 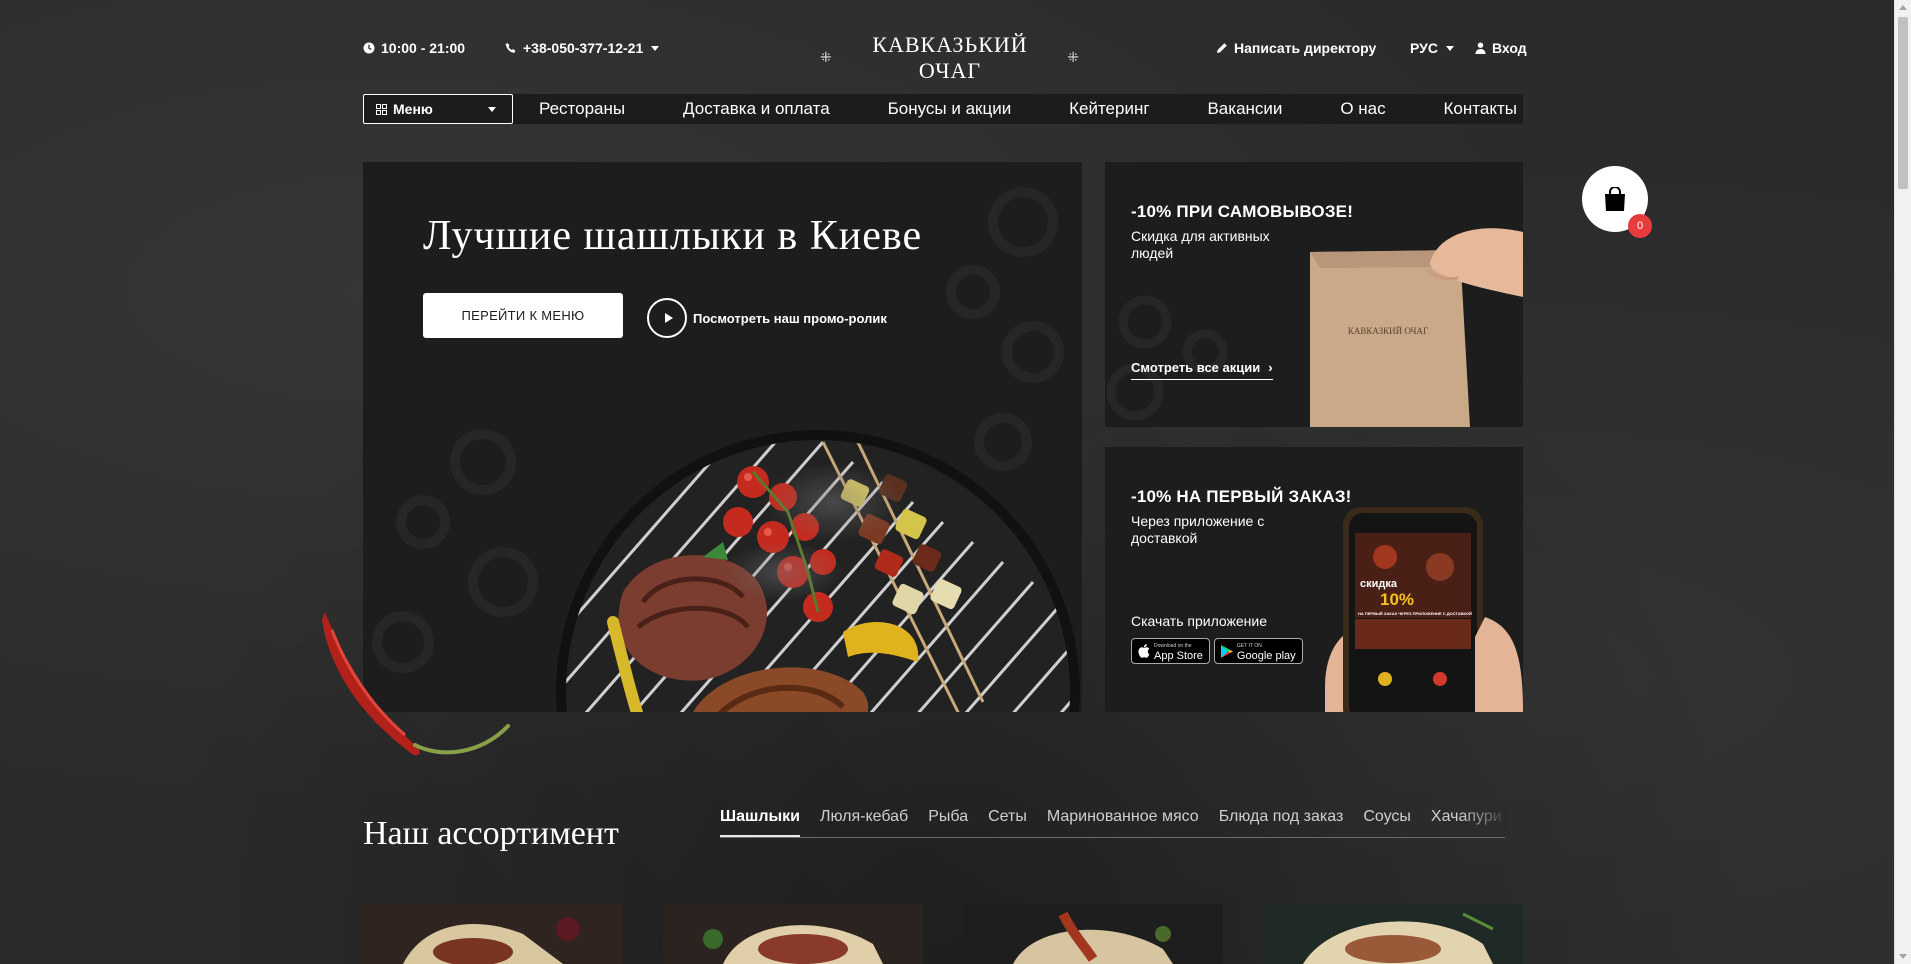 What do you see at coordinates (1167, 358) in the screenshot?
I see `ornament-pattern` at bounding box center [1167, 358].